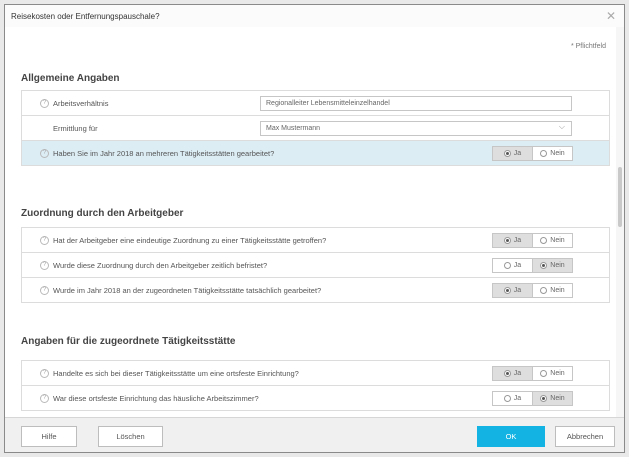  Describe the element at coordinates (75, 128) in the screenshot. I see `calc-for-label: Ermittlung für` at that location.